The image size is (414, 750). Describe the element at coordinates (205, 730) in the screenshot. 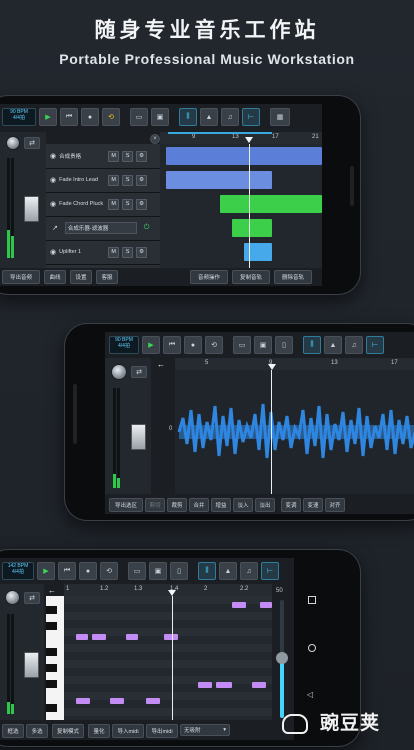

I see `snap-select: 无吸附 ▾` at that location.